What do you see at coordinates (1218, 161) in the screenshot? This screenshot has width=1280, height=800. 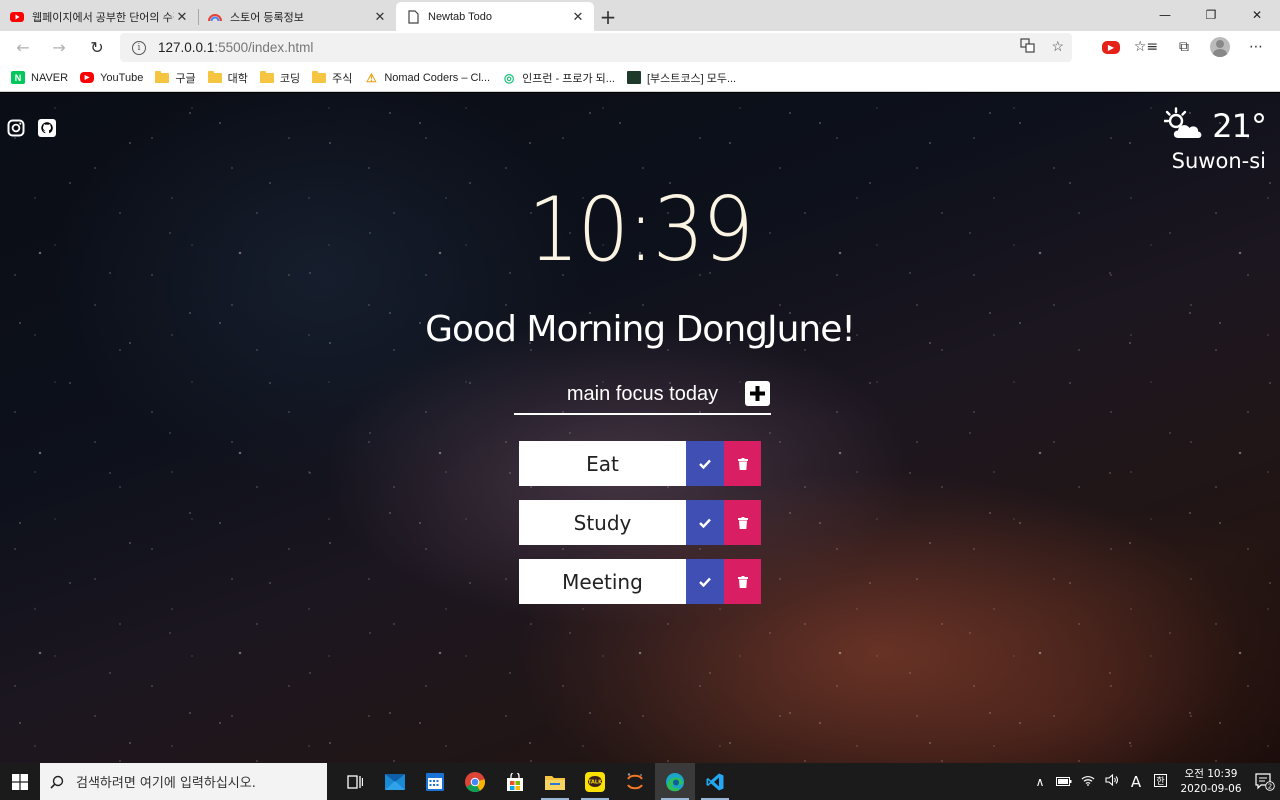 I see `weather-city: Suwon-si` at bounding box center [1218, 161].